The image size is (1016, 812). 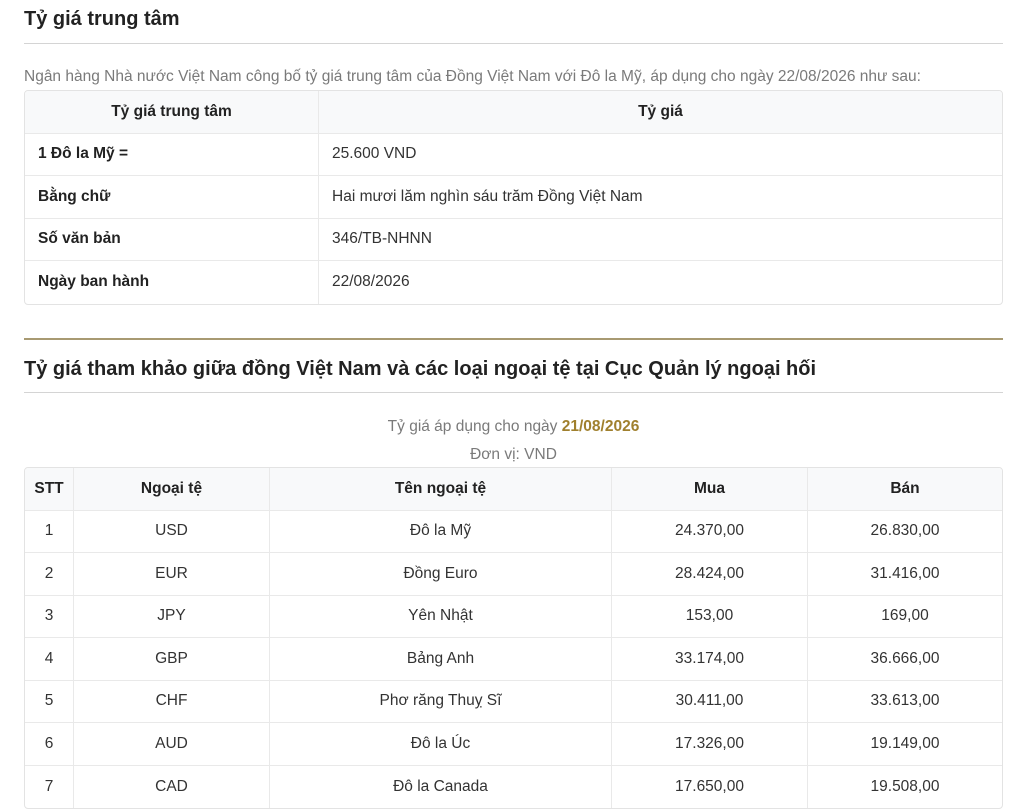 I want to click on cell-stt: 6, so click(x=49, y=744).